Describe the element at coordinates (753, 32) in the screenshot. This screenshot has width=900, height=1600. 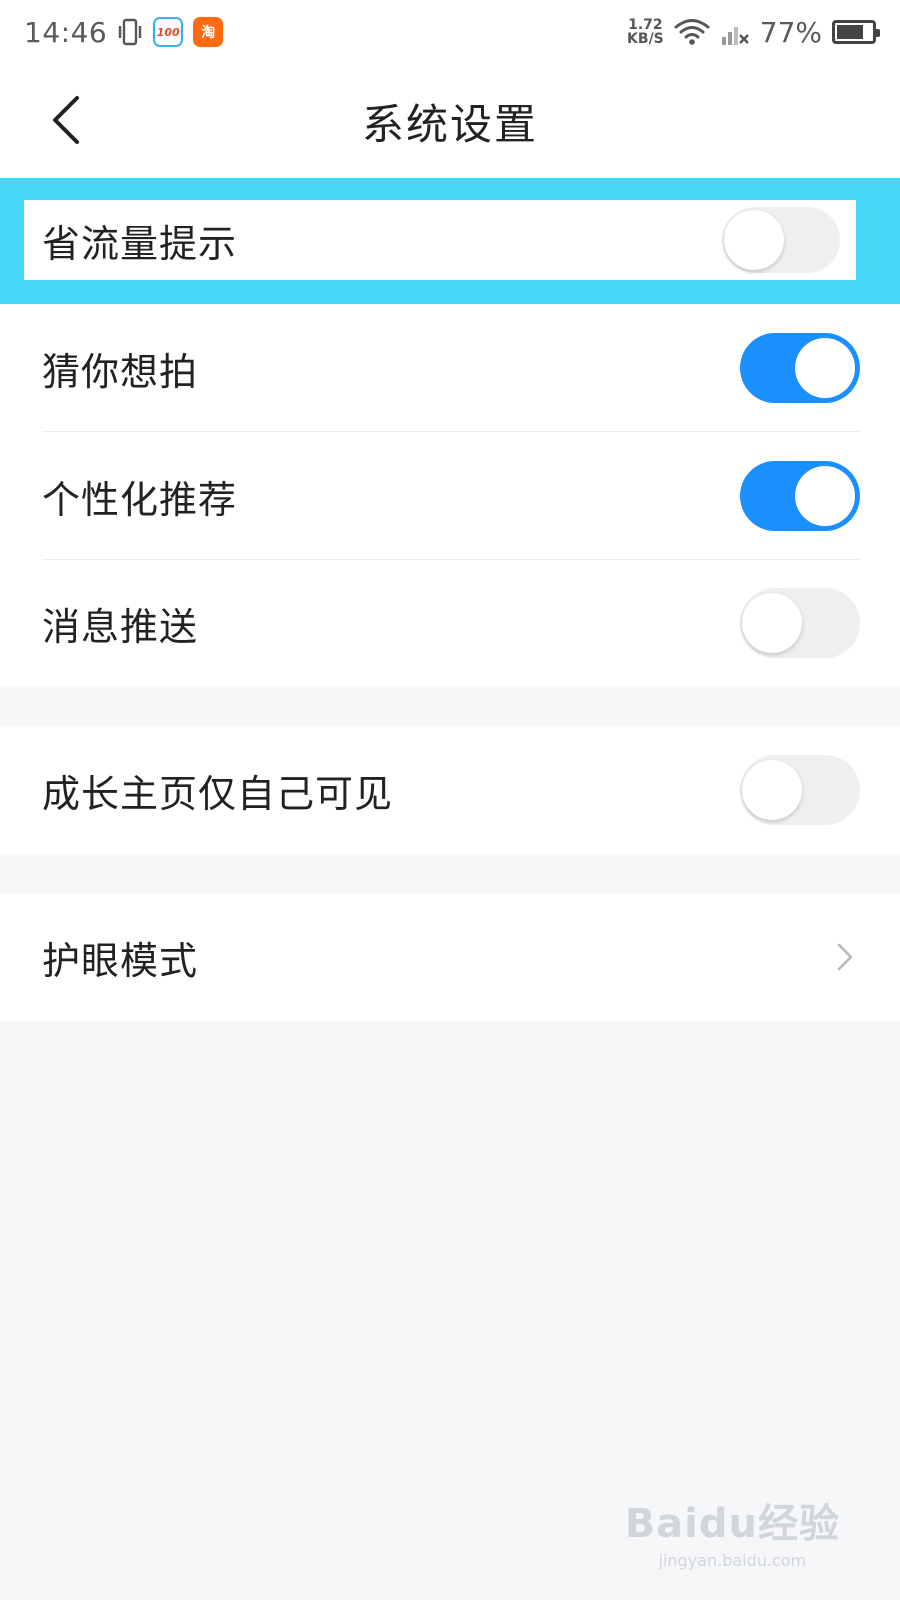
I see `status-bar-right: 1.72 KB/S 77%` at that location.